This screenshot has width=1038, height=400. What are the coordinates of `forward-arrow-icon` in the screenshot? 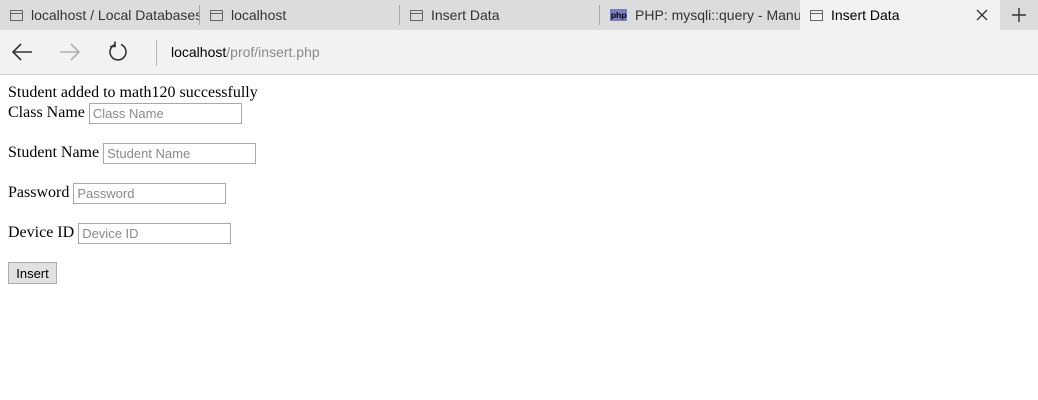 It's located at (70, 52).